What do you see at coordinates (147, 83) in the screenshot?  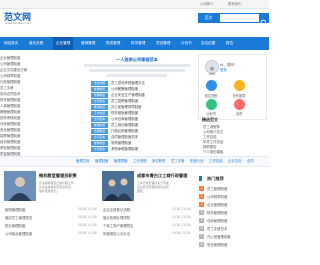 I see `doc-link: 员工绩效考核管理办法` at bounding box center [147, 83].